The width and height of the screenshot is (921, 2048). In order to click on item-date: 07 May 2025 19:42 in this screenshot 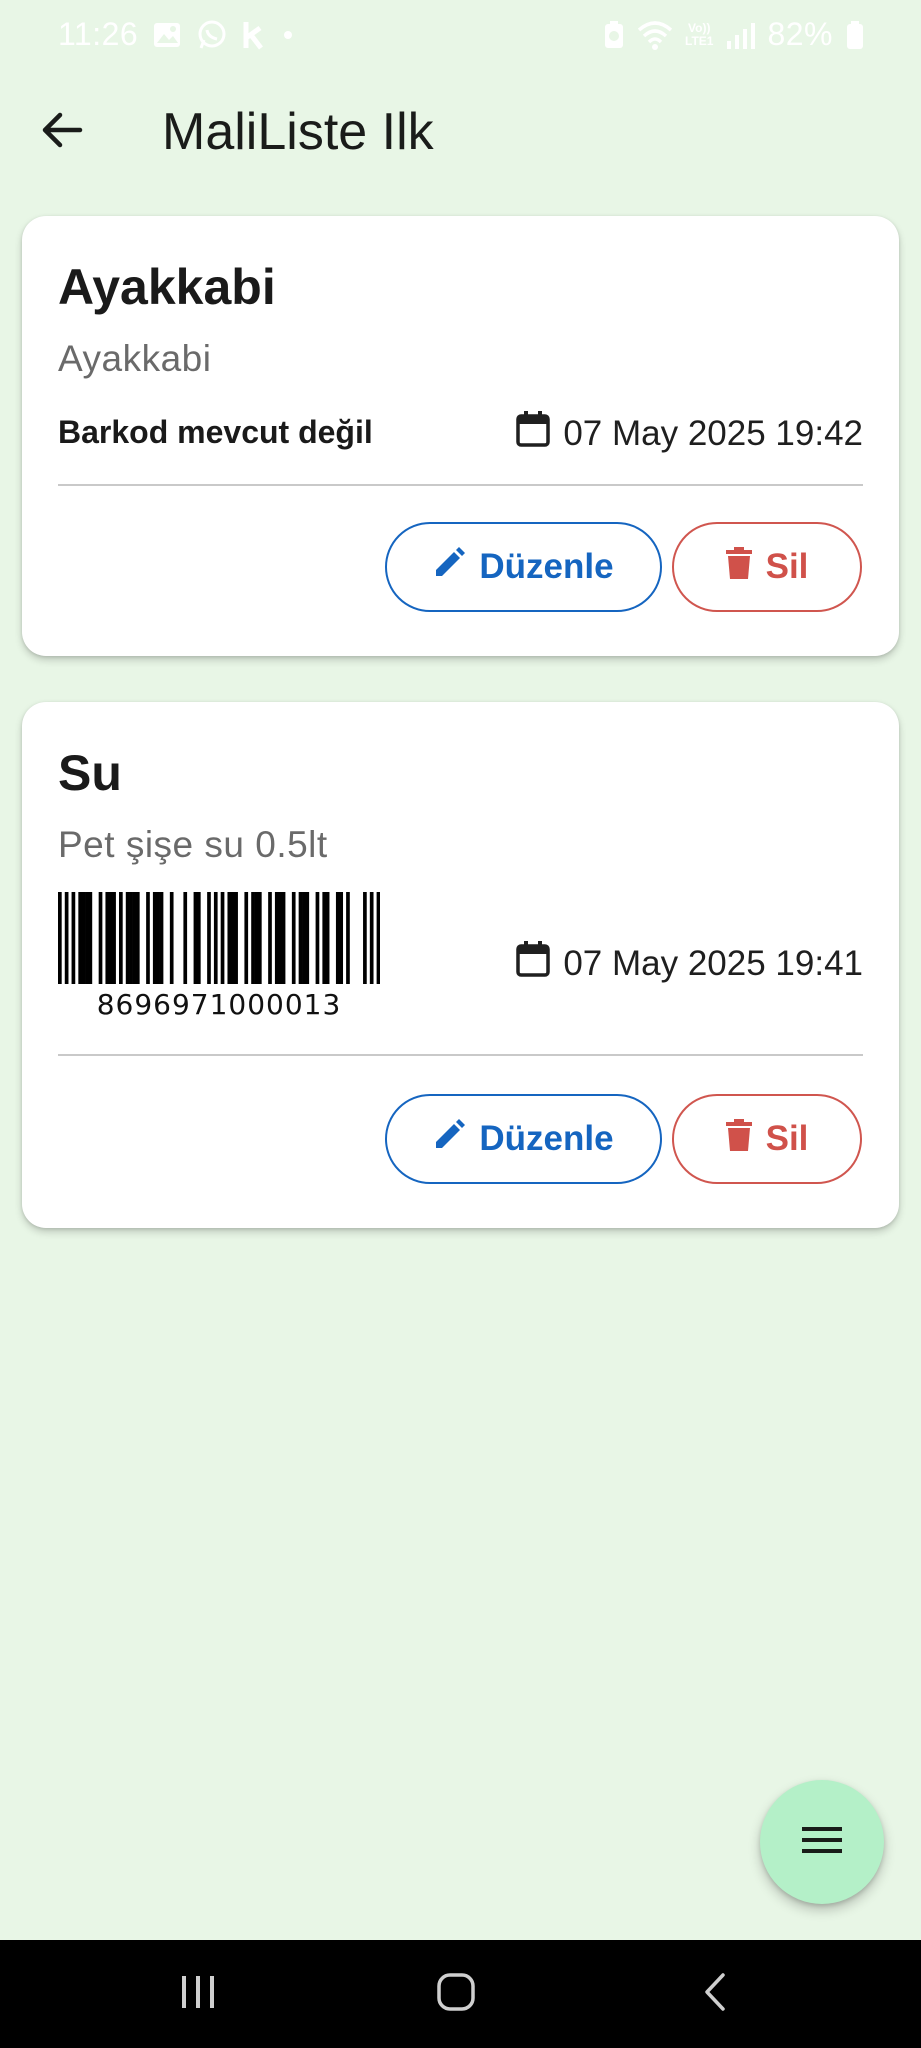, I will do `click(713, 433)`.